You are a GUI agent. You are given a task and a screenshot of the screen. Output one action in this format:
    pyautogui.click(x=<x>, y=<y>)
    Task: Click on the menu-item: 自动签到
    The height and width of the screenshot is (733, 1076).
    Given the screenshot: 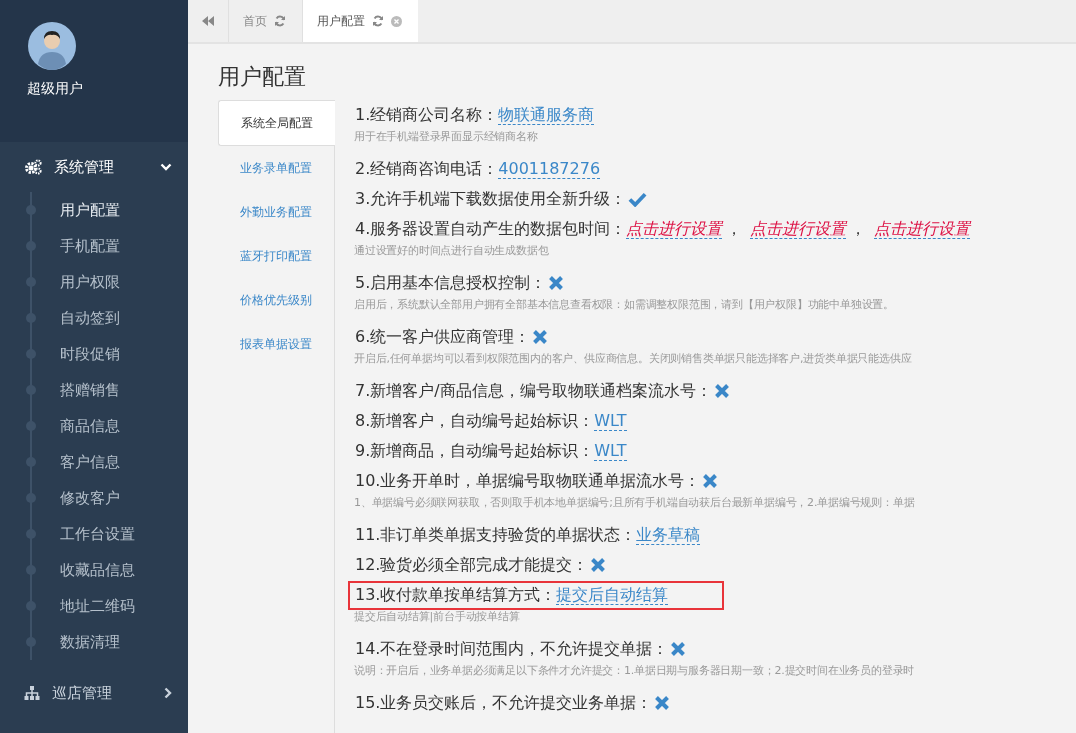 What is the action you would take?
    pyautogui.click(x=94, y=318)
    